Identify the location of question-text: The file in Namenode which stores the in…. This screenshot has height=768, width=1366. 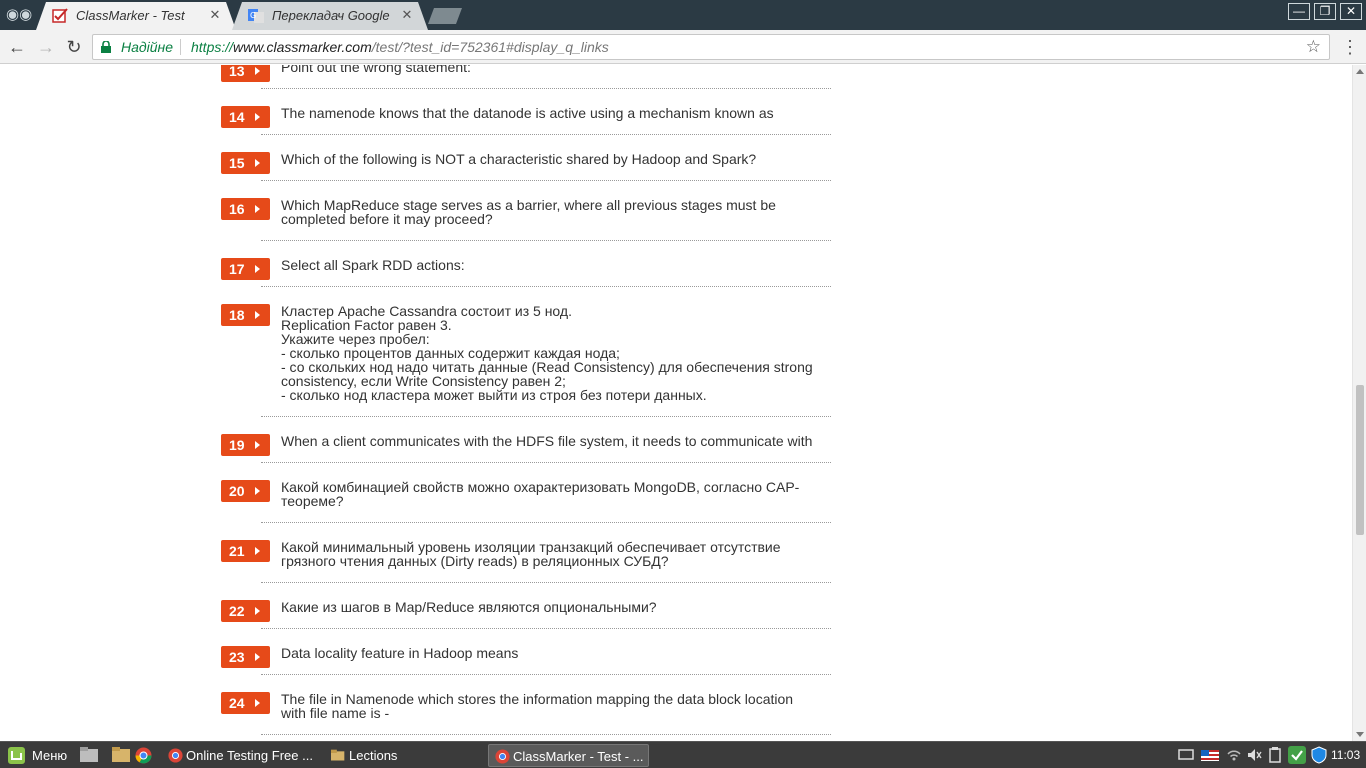
(553, 706).